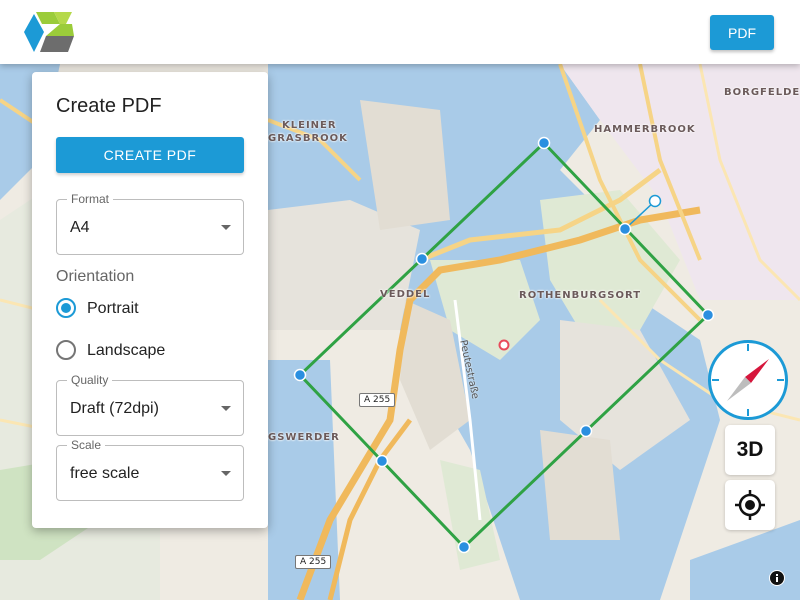  I want to click on app-logo, so click(50, 32).